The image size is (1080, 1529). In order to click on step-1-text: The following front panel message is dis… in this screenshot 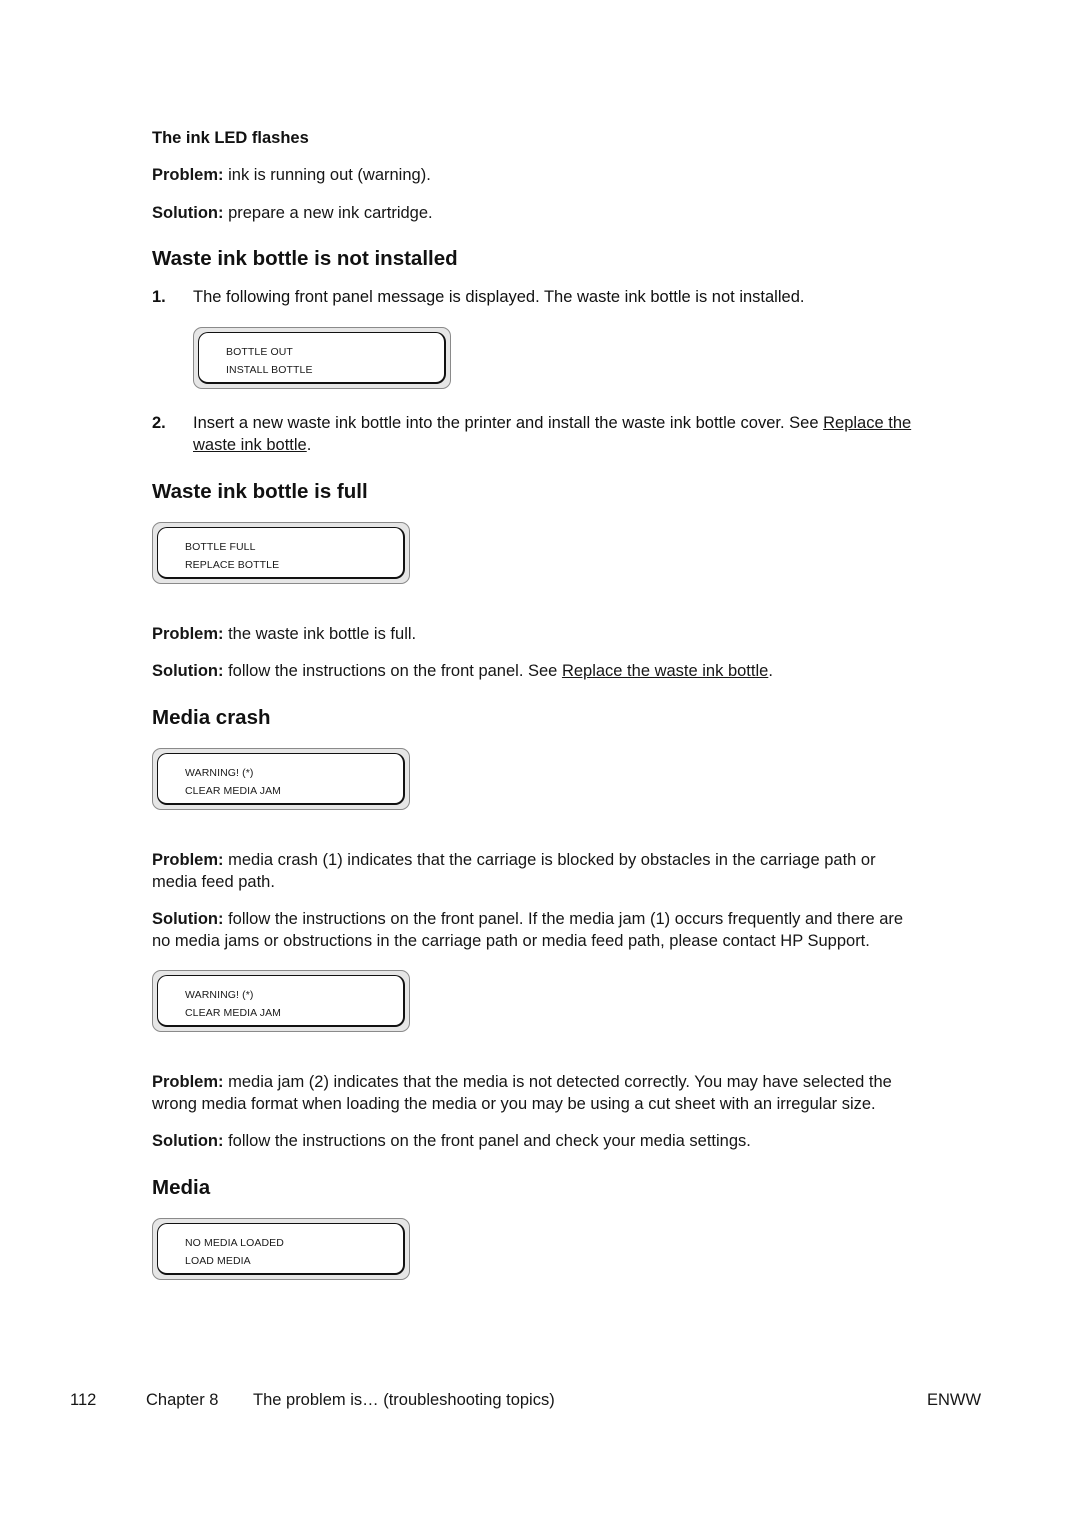, I will do `click(499, 297)`.